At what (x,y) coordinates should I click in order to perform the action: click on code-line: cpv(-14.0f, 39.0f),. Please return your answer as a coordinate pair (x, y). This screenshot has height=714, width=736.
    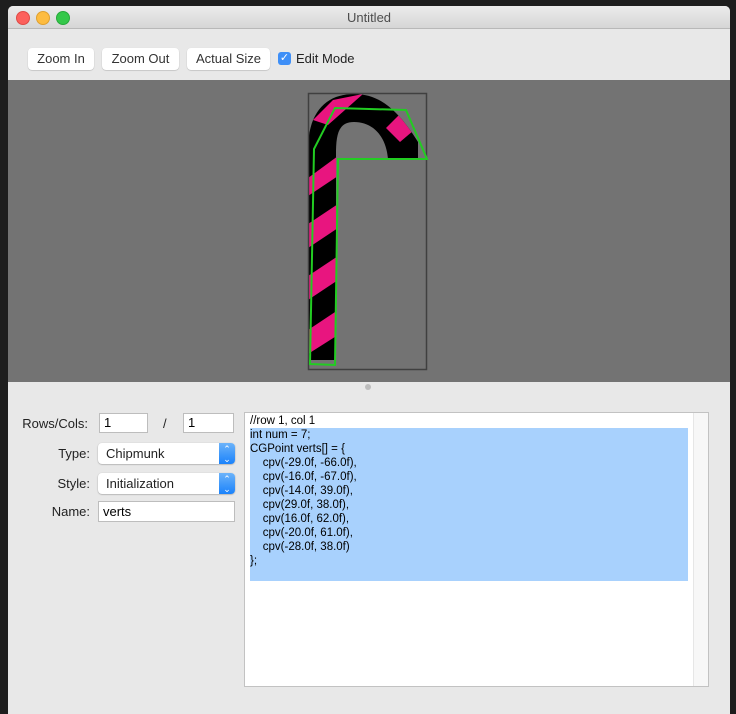
    Looking at the image, I should click on (301, 491).